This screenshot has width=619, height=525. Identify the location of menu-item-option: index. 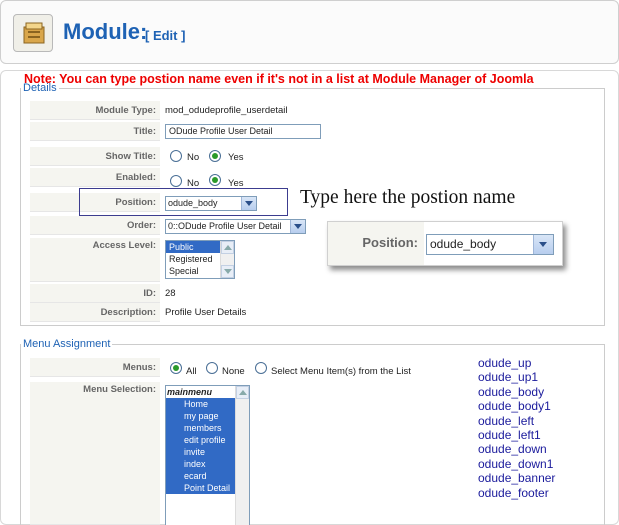
(200, 464).